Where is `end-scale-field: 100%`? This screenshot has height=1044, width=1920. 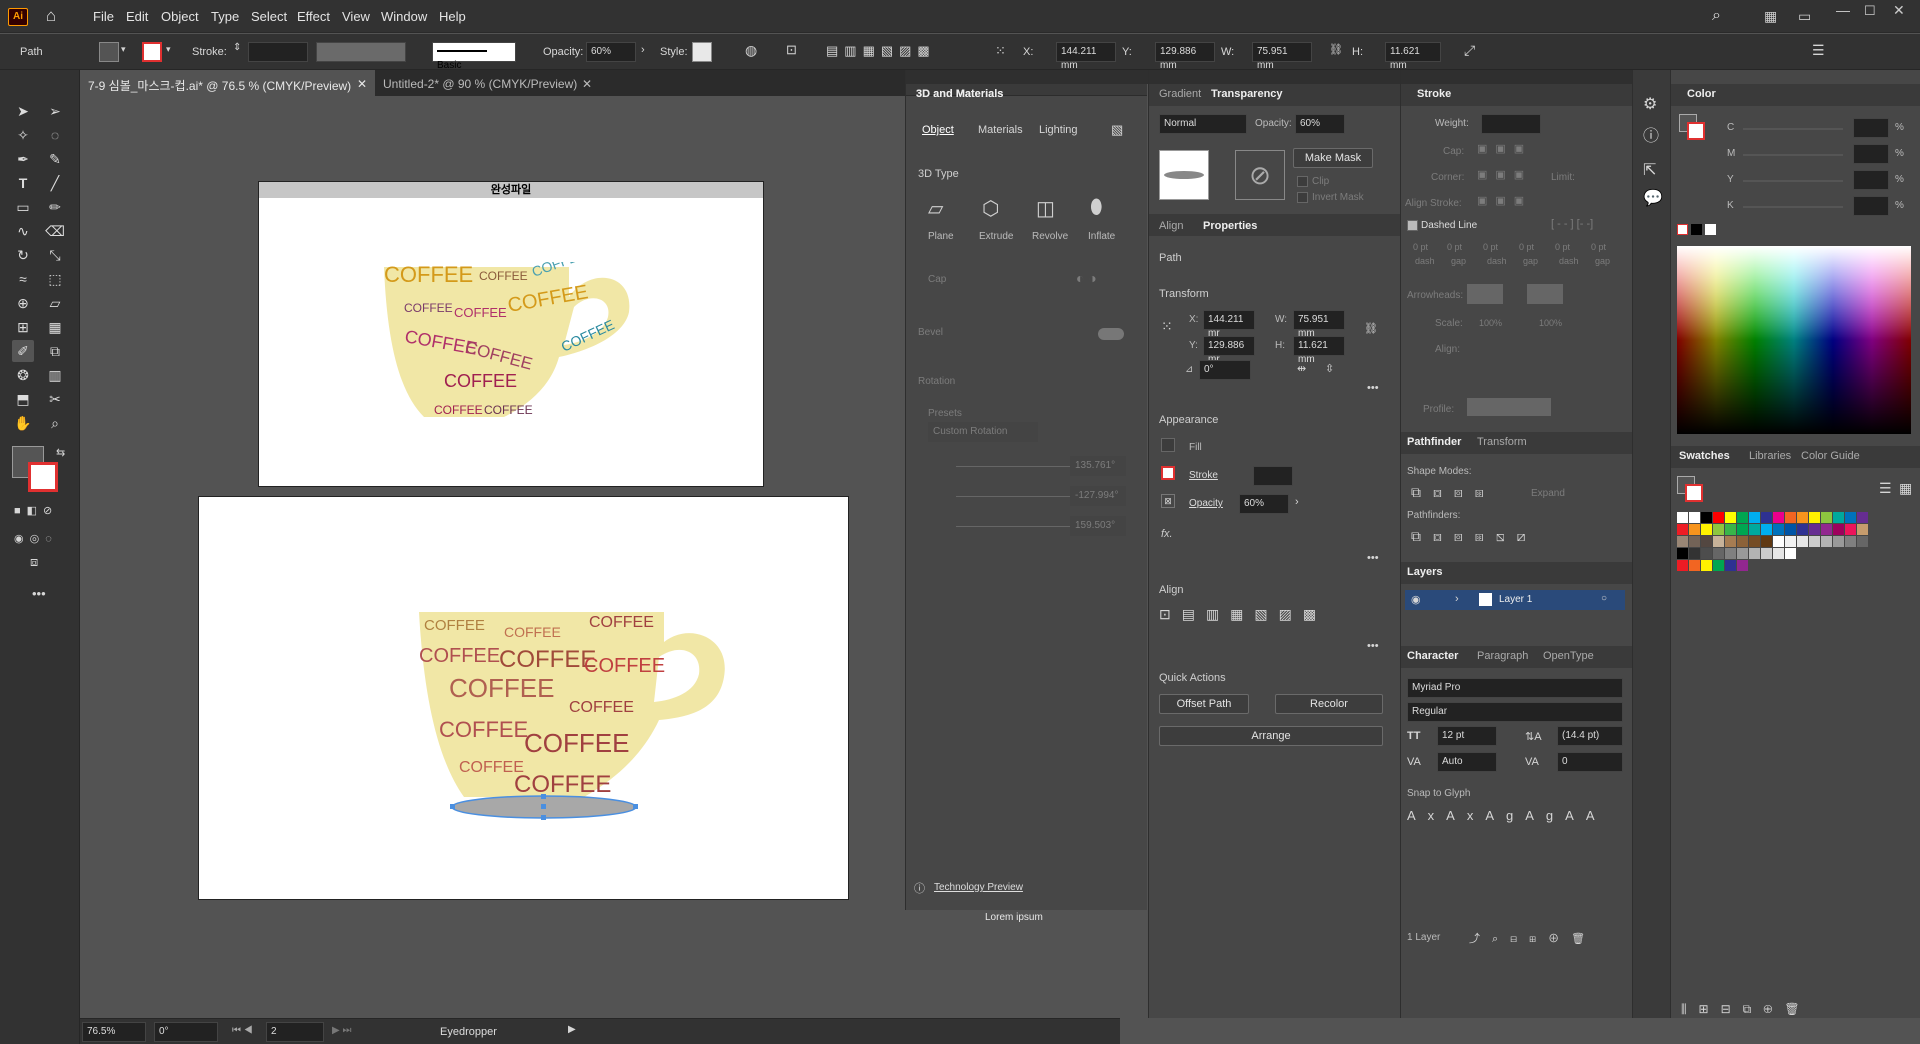
end-scale-field: 100% is located at coordinates (1550, 323).